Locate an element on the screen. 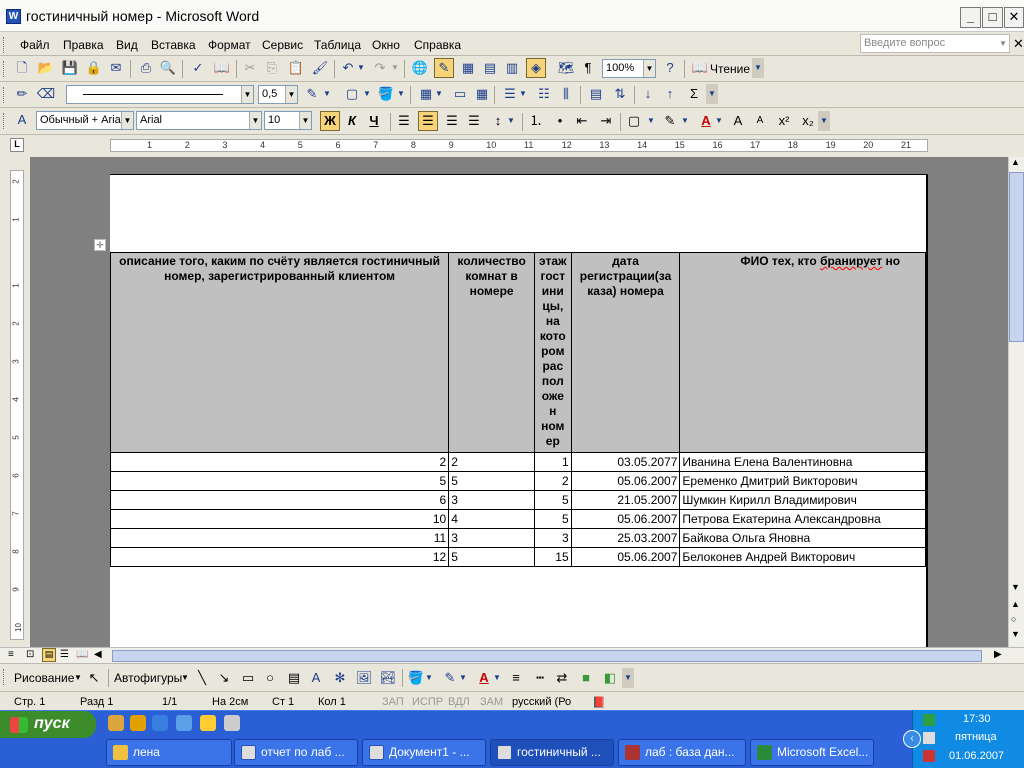  align-cell-icon: ☰ is located at coordinates (510, 94).